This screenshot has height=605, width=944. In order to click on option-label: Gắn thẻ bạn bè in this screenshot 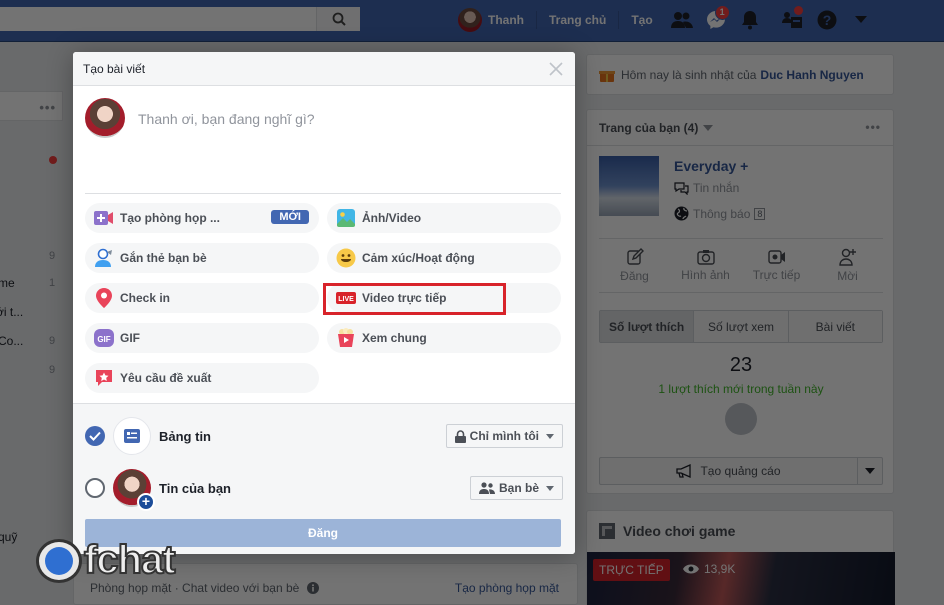, I will do `click(163, 258)`.